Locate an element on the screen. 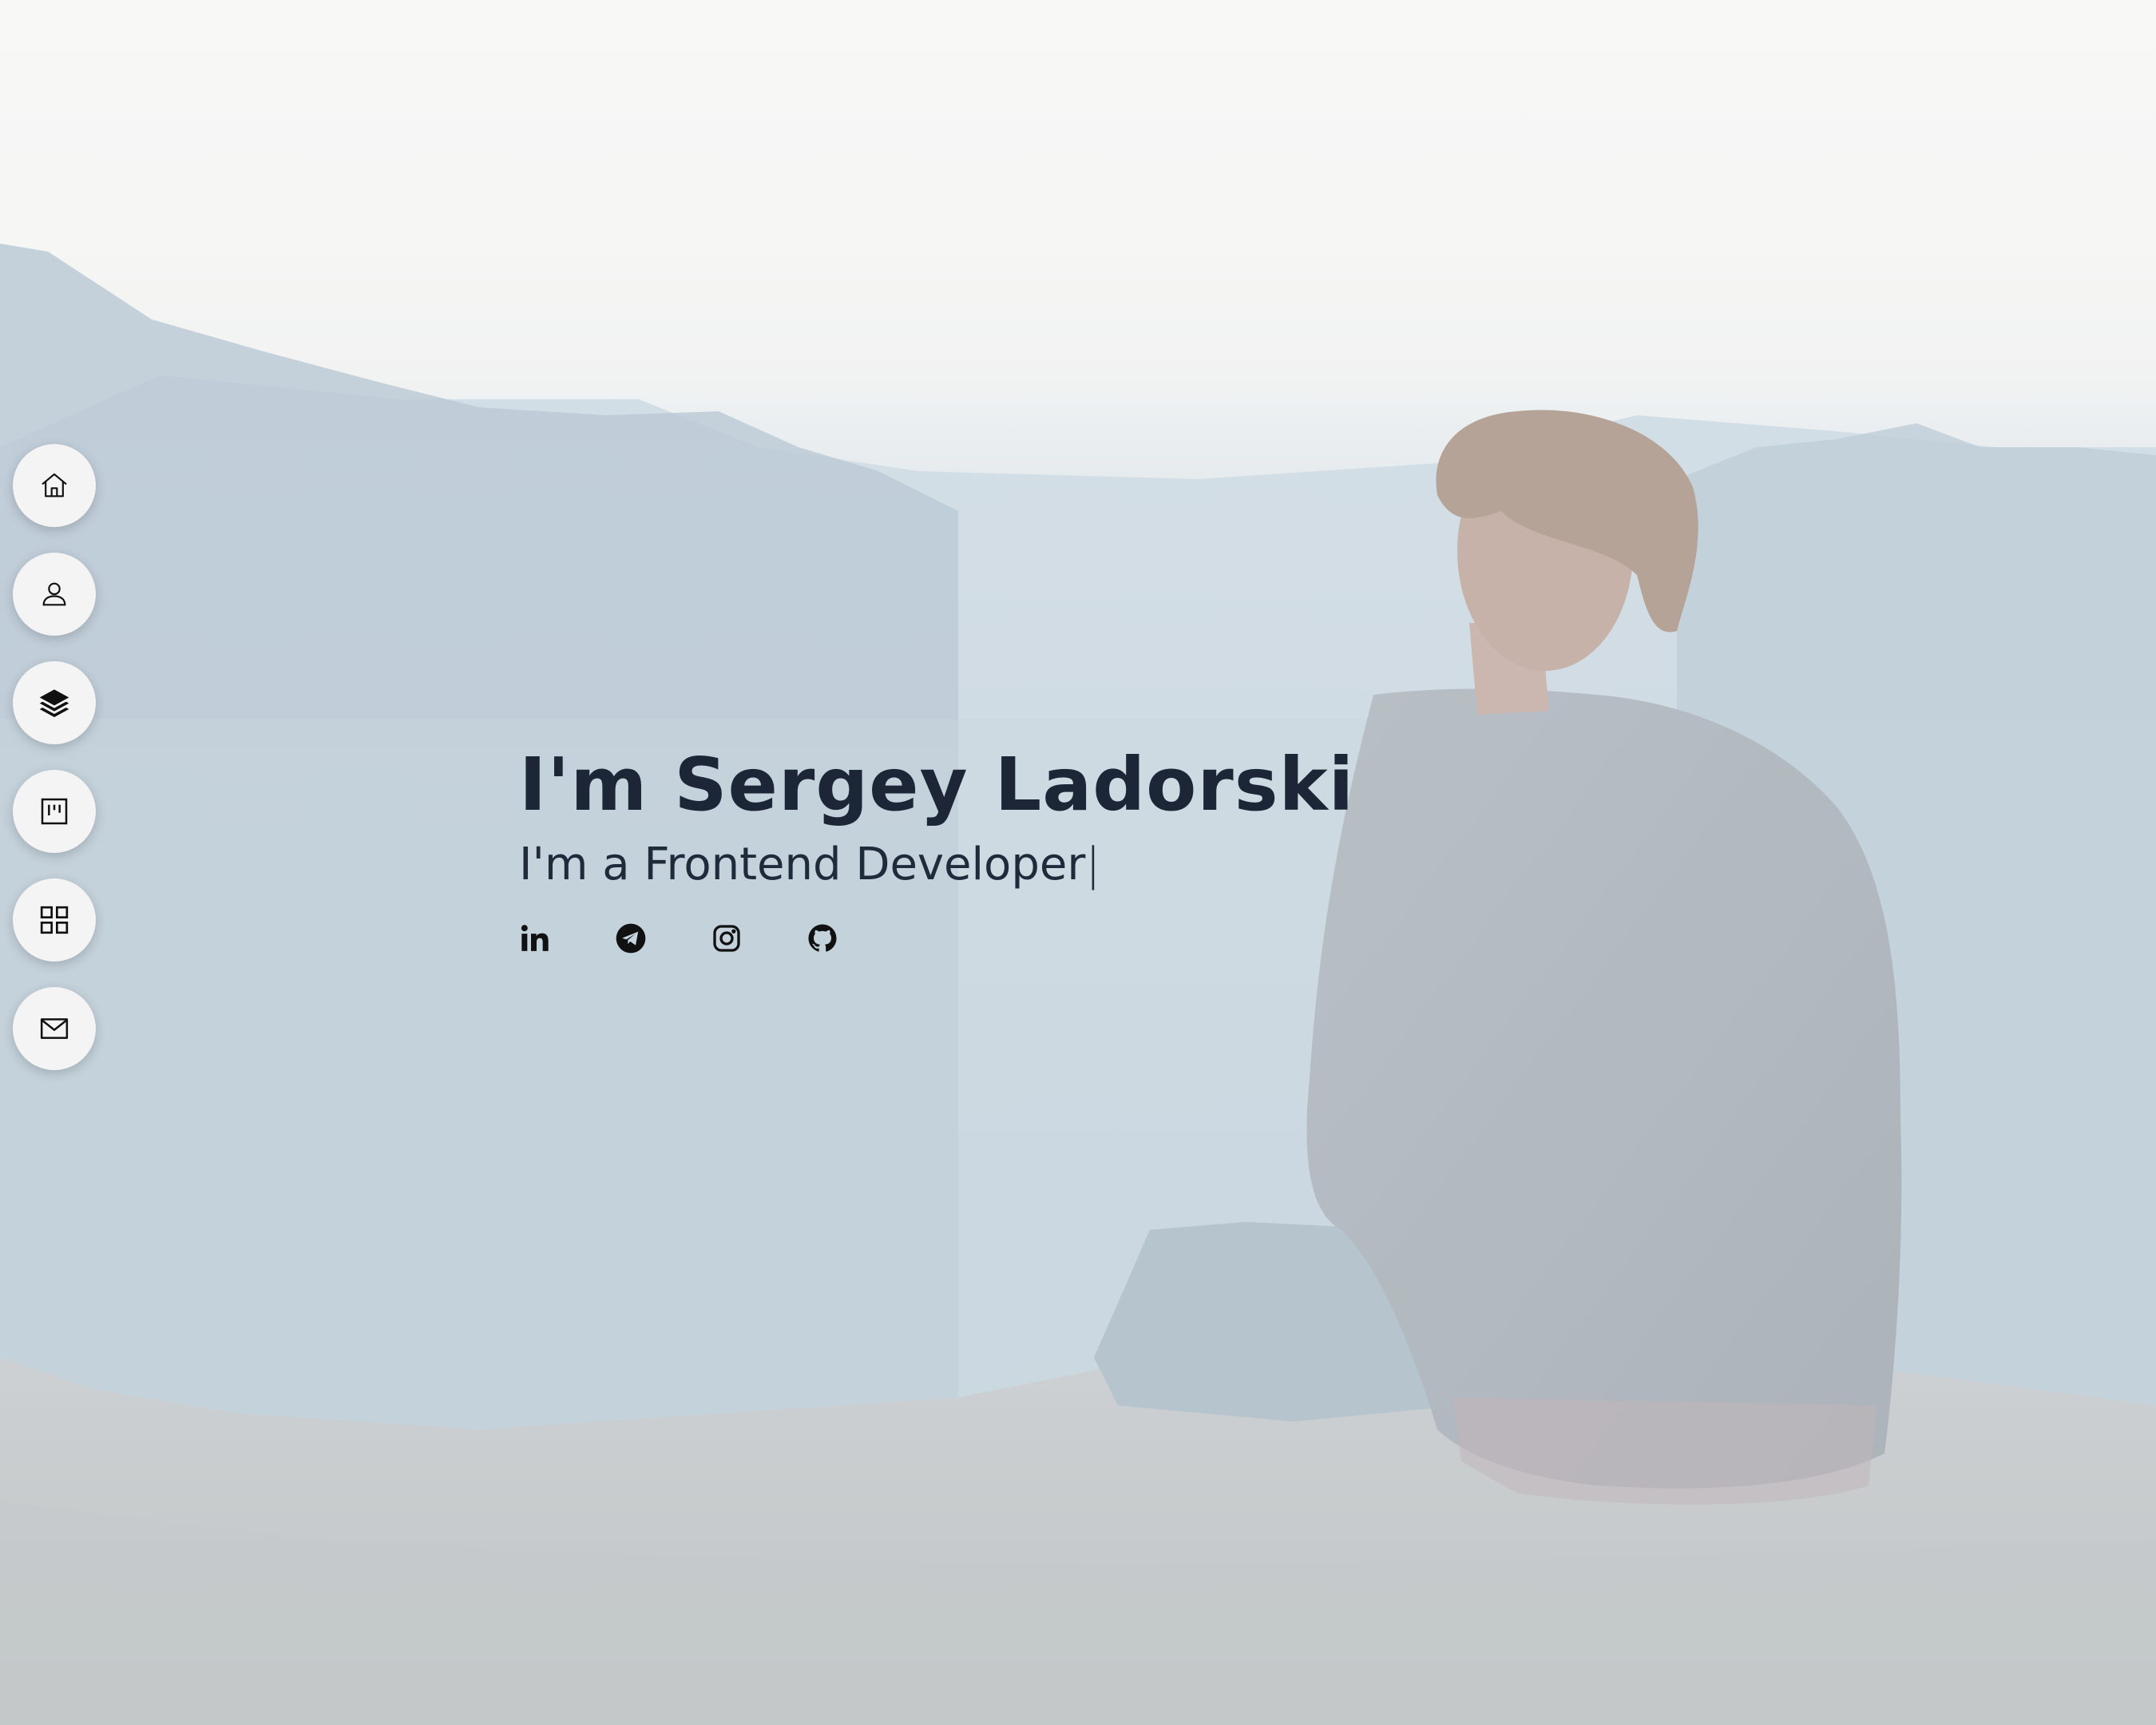  hero-subtitle: I'm a Frontend Developer| is located at coordinates (936, 865).